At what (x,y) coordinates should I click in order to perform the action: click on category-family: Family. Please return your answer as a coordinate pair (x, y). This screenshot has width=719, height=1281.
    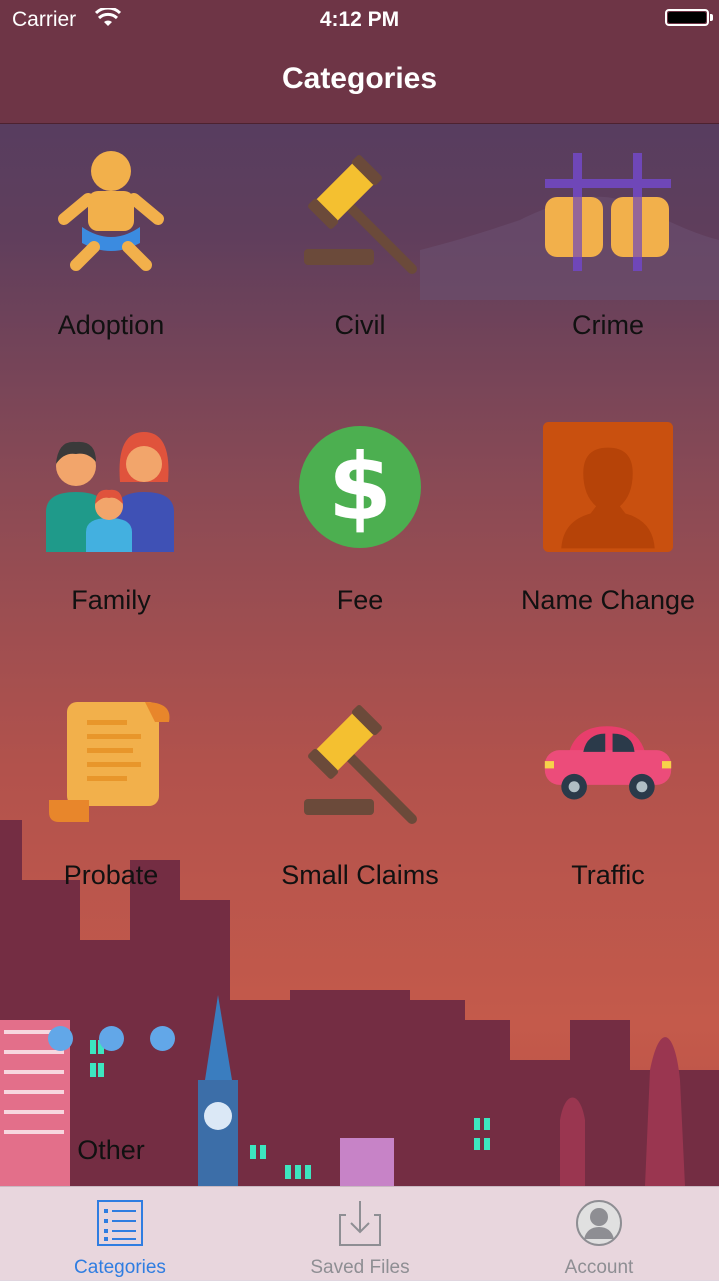
    Looking at the image, I should click on (113, 530).